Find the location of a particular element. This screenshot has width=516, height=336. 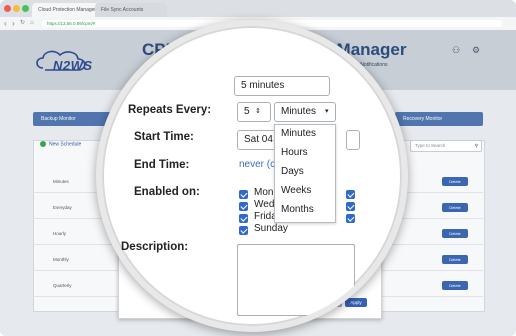

repeats-unit-select: Minutes ▾ is located at coordinates (305, 112).